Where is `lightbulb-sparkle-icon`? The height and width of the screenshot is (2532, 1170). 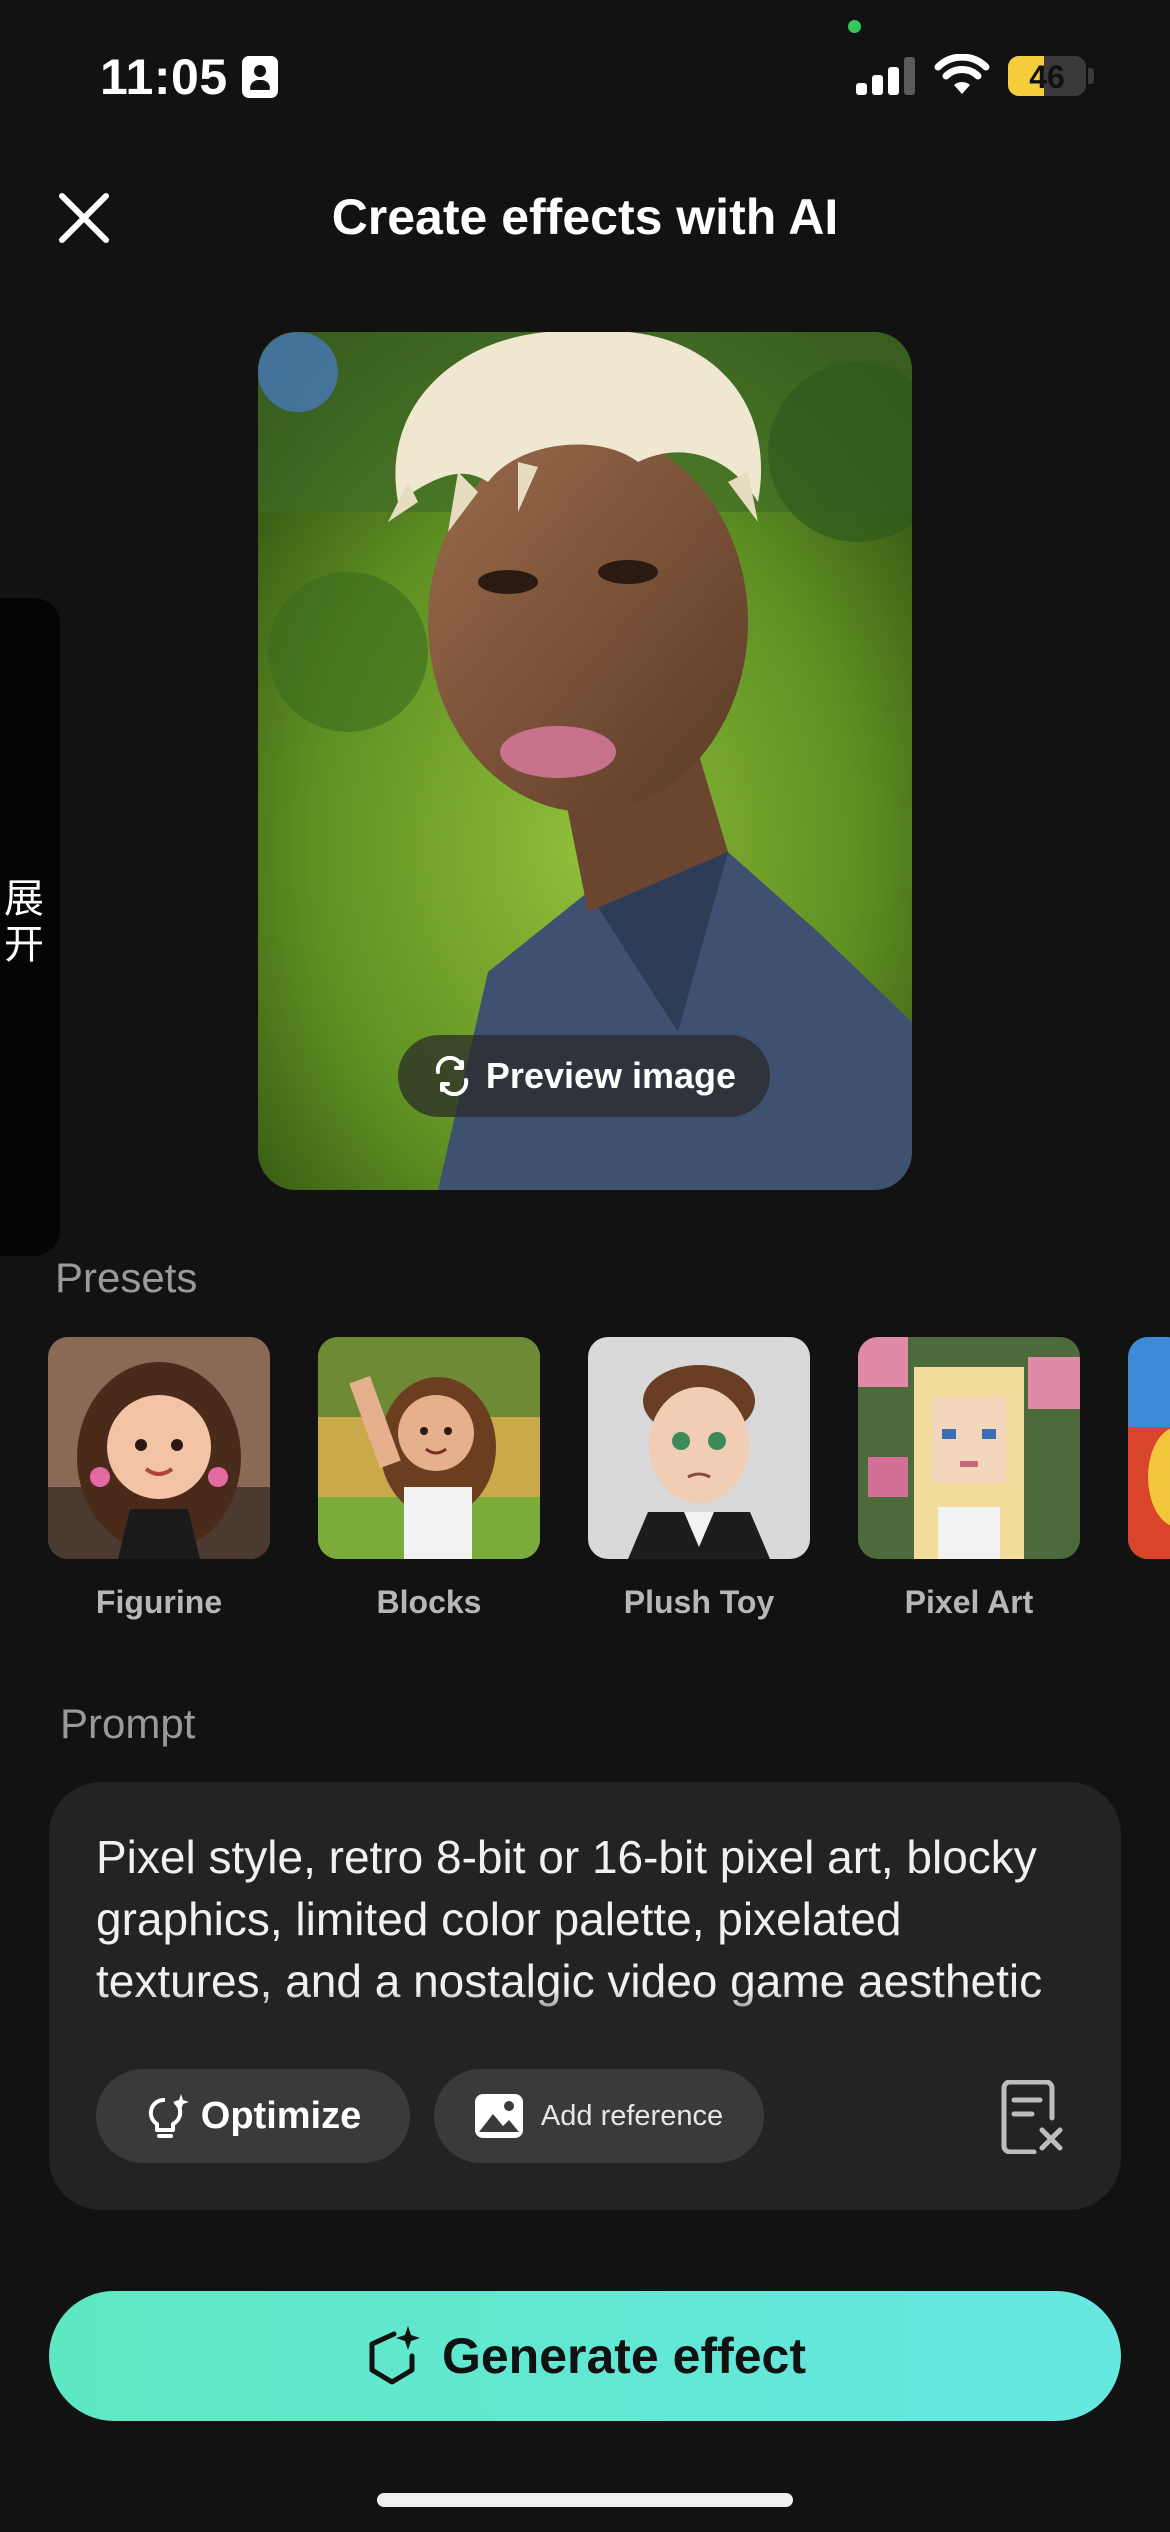 lightbulb-sparkle-icon is located at coordinates (168, 2116).